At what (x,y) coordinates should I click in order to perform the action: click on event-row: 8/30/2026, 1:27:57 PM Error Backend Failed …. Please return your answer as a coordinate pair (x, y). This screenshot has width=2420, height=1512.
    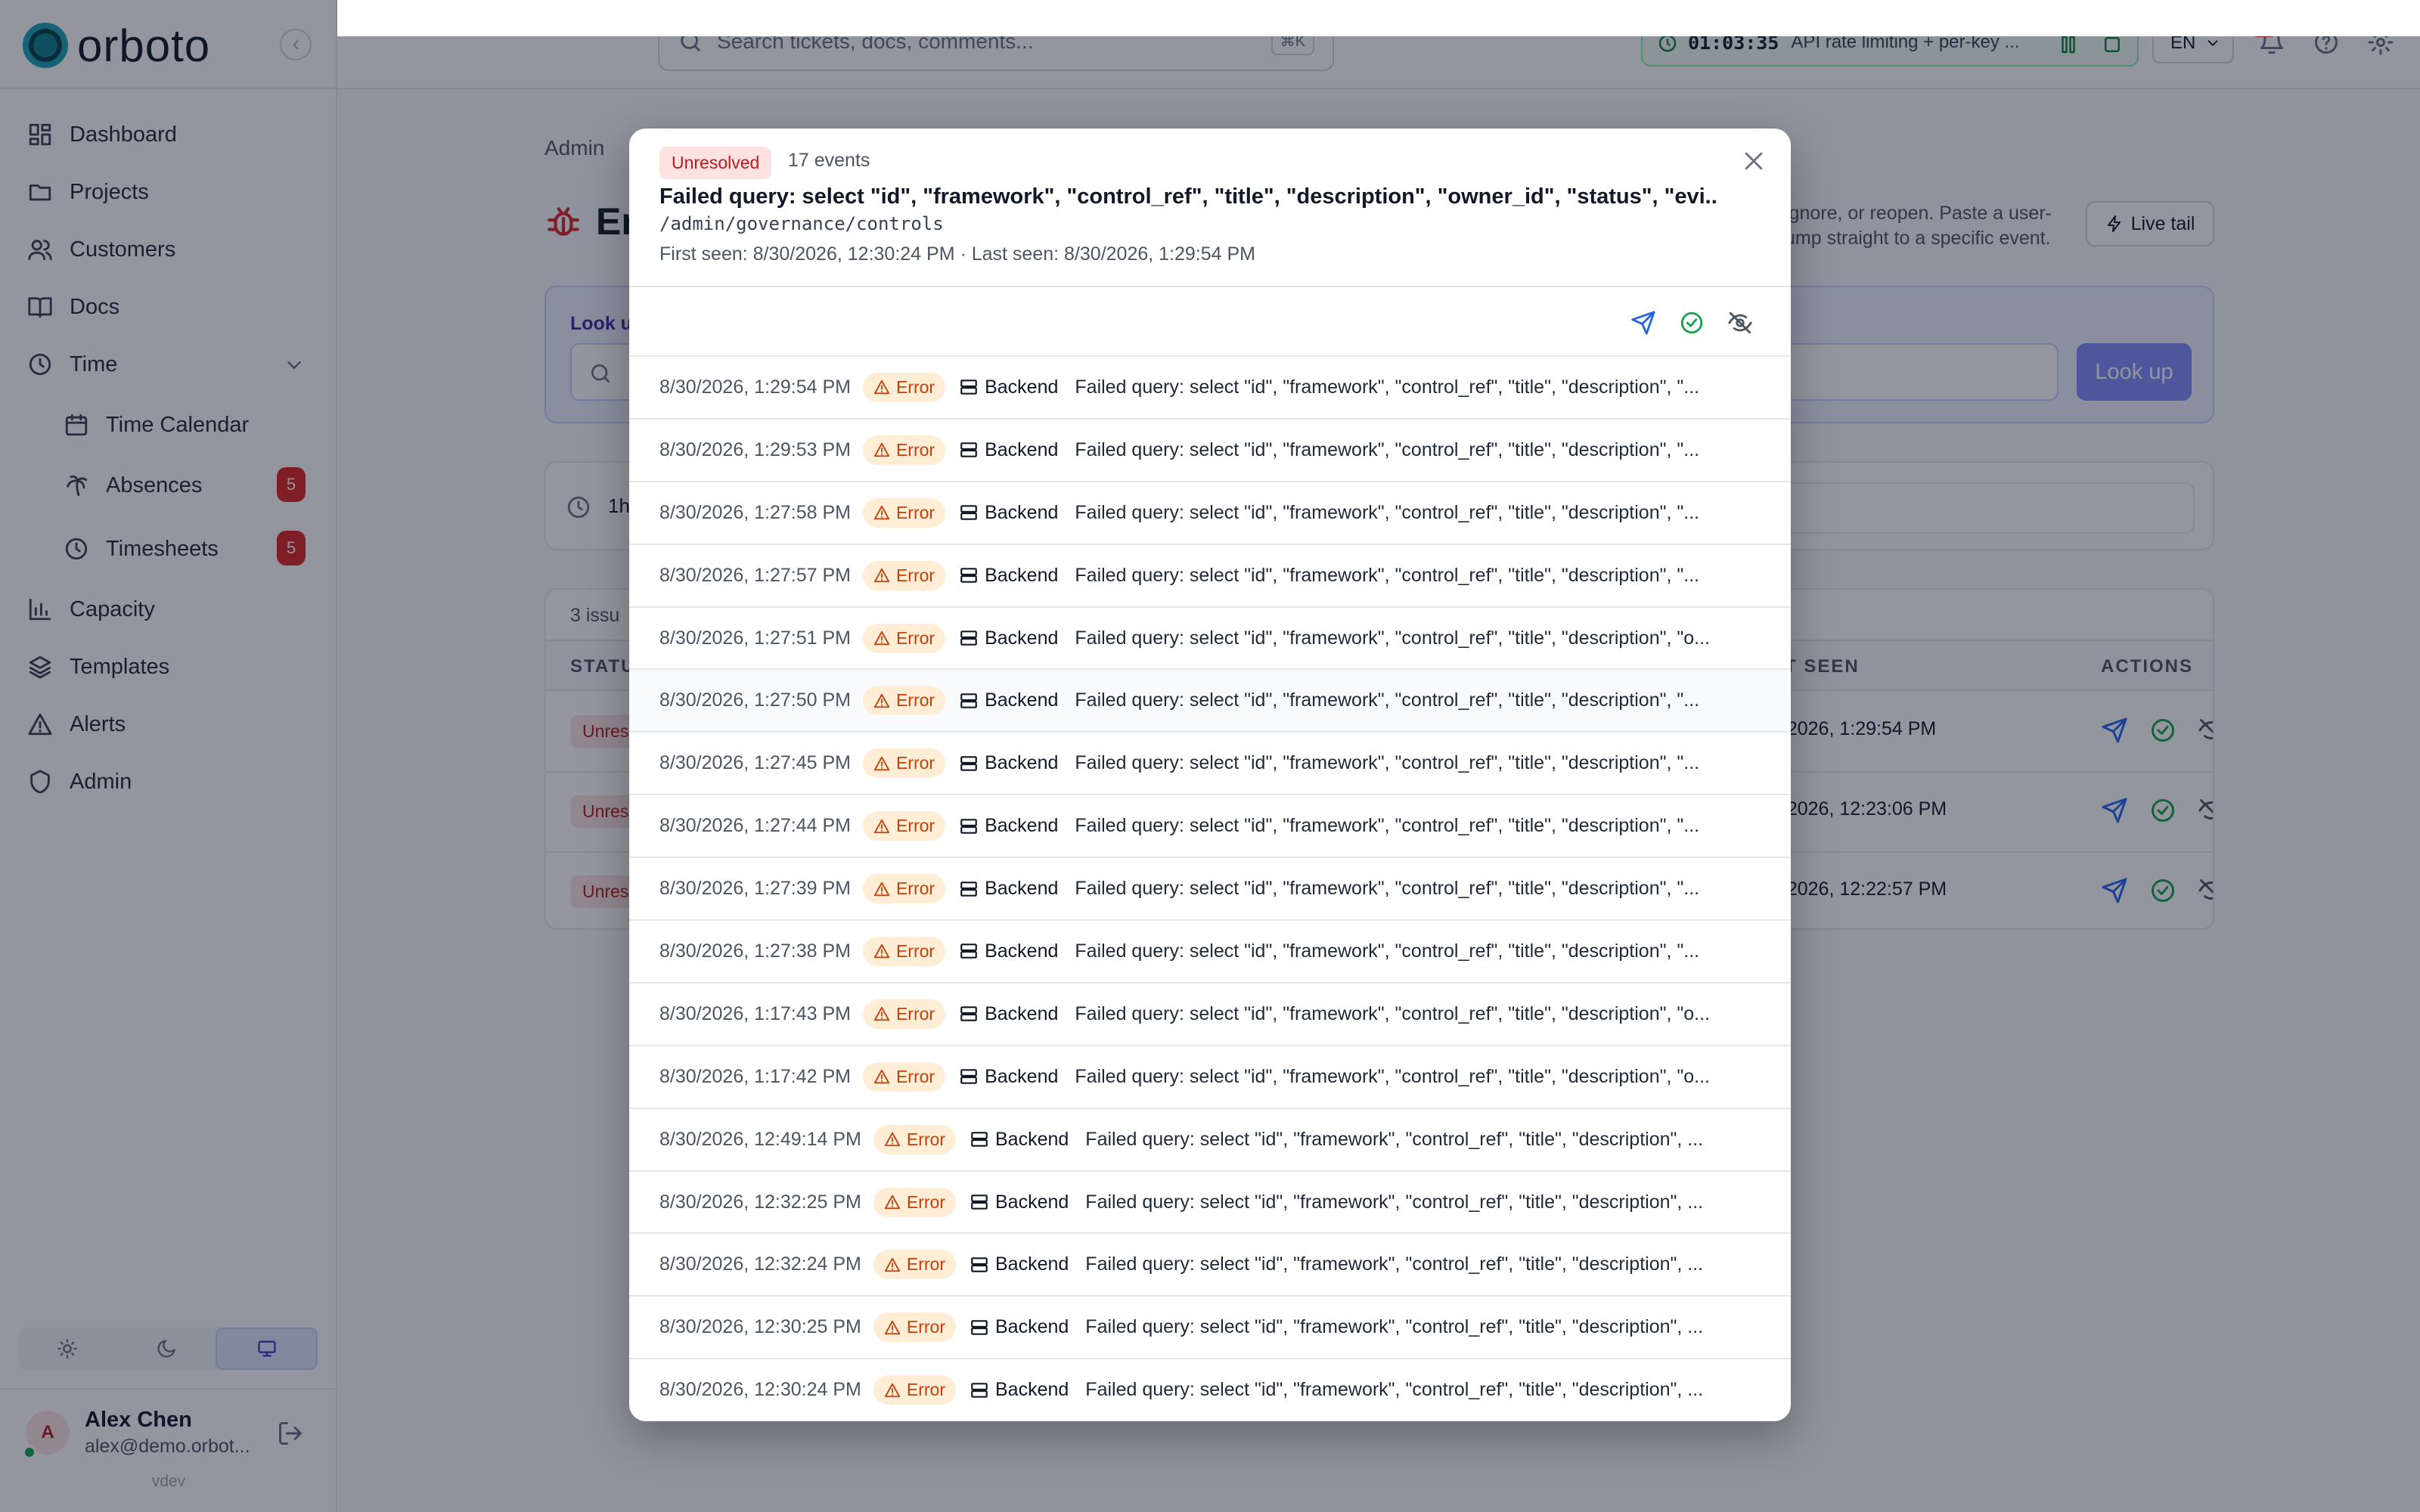
    Looking at the image, I should click on (1210, 576).